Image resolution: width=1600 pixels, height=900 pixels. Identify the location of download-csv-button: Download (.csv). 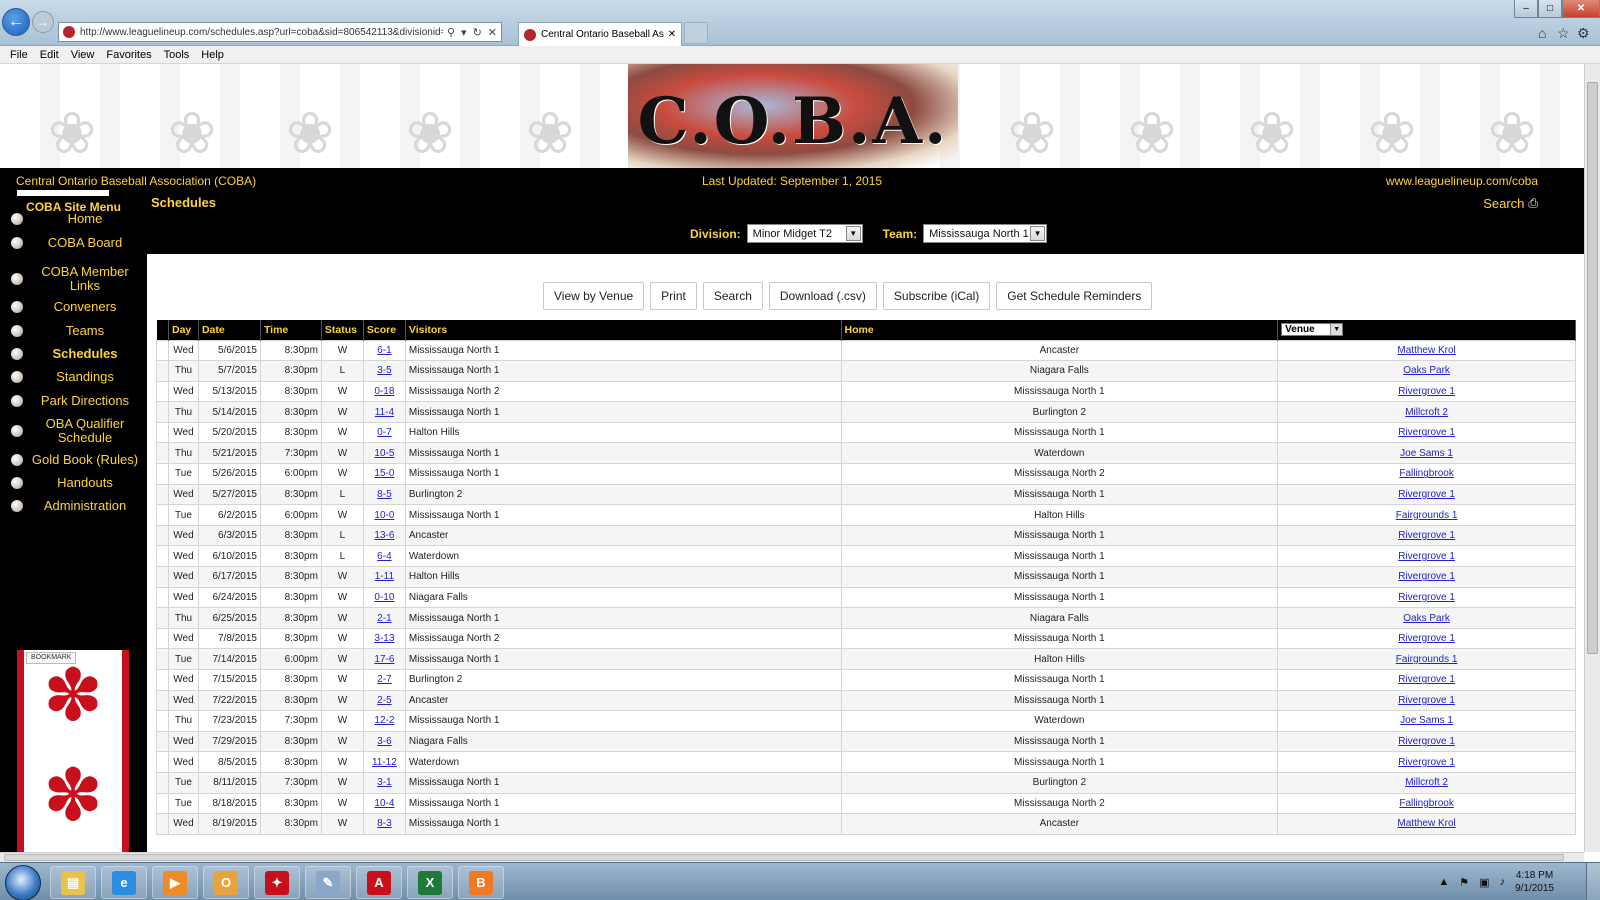
(822, 296).